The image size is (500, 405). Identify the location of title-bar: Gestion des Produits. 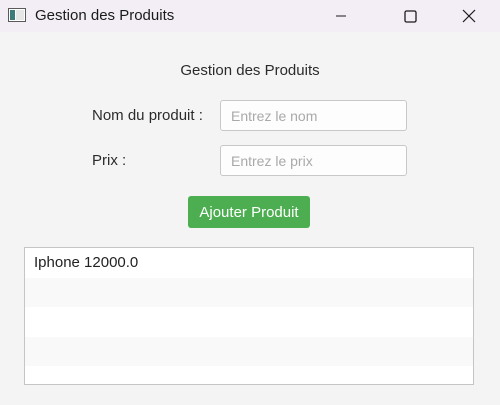
(250, 16).